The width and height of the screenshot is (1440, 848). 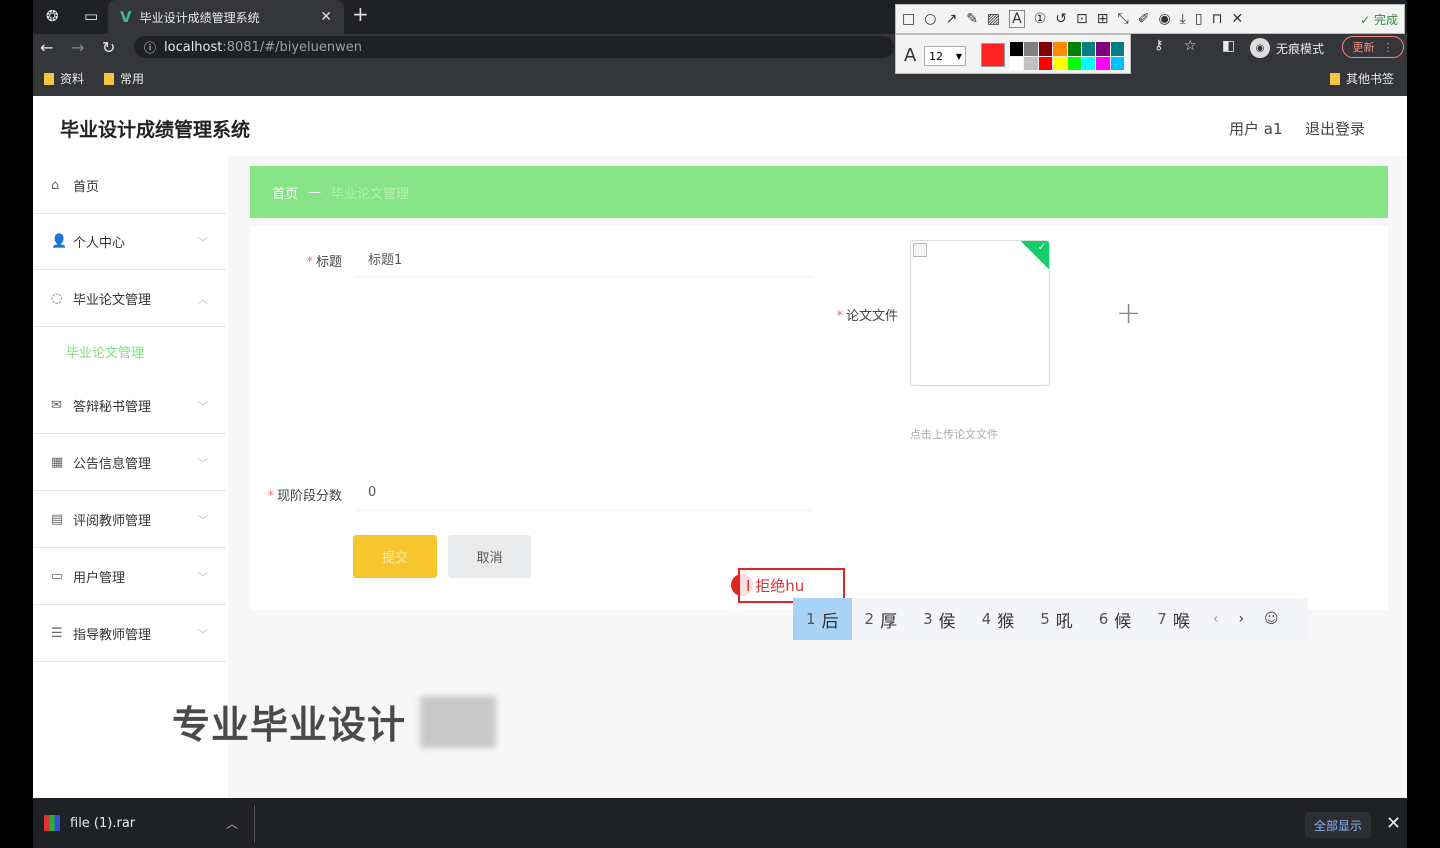 What do you see at coordinates (939, 619) in the screenshot?
I see `ime-candidate: 3侯` at bounding box center [939, 619].